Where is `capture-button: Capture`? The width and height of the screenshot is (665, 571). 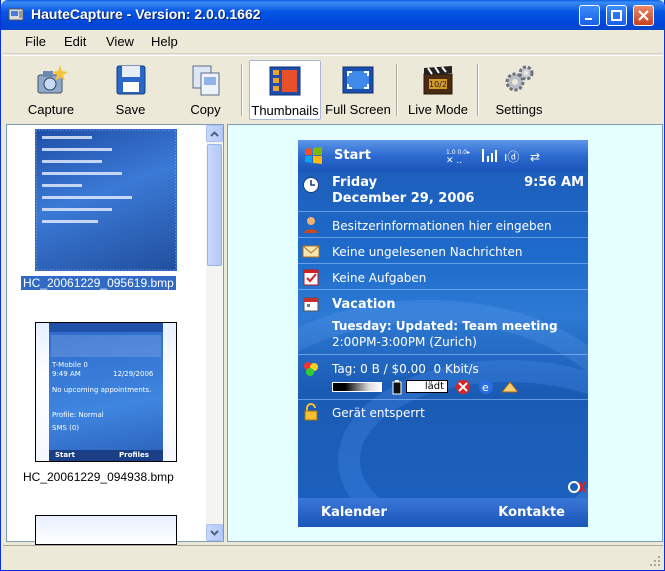
capture-button: Capture is located at coordinates (51, 90).